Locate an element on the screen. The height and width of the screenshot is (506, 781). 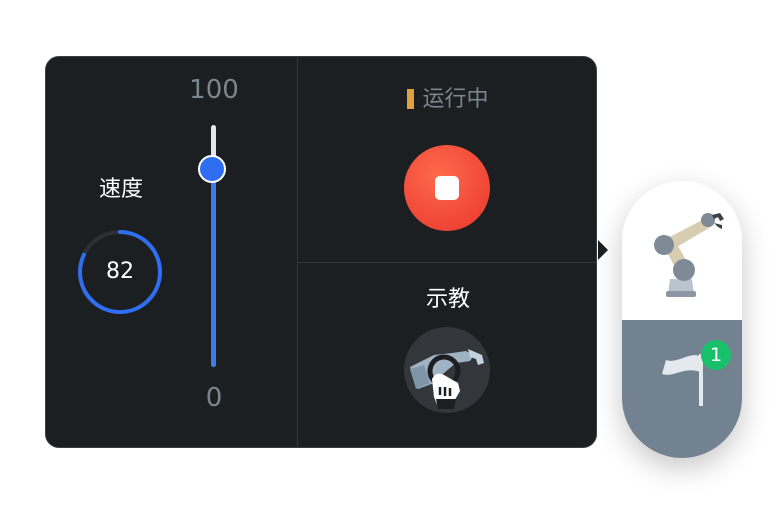
slider-min-label: 0 is located at coordinates (214, 398).